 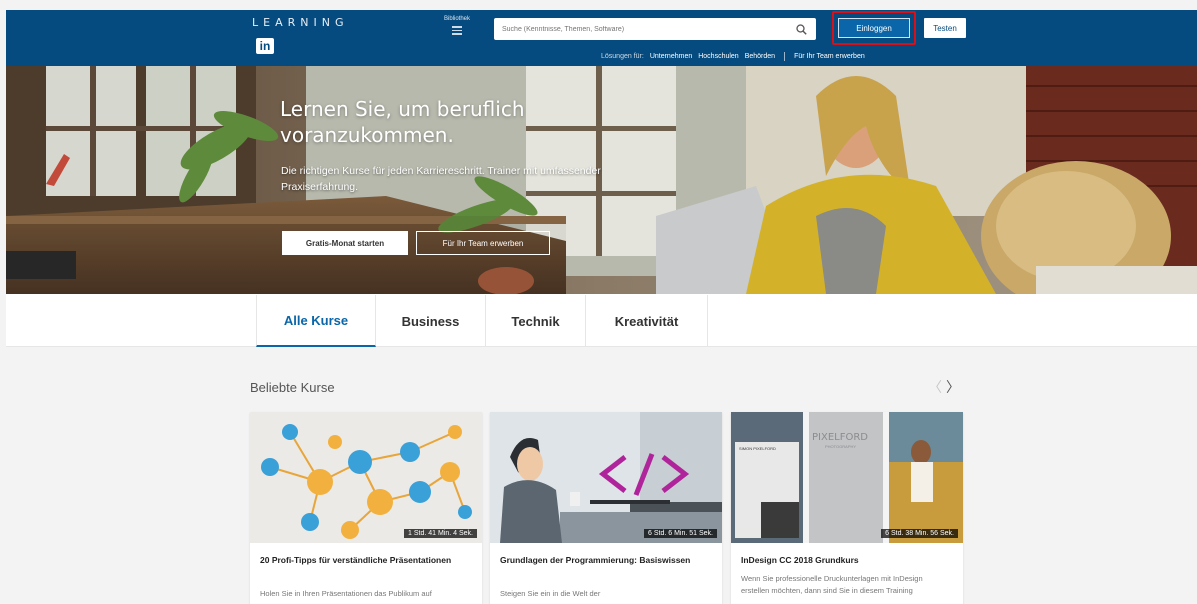 What do you see at coordinates (760, 56) in the screenshot?
I see `solutions-link-government: Behörden` at bounding box center [760, 56].